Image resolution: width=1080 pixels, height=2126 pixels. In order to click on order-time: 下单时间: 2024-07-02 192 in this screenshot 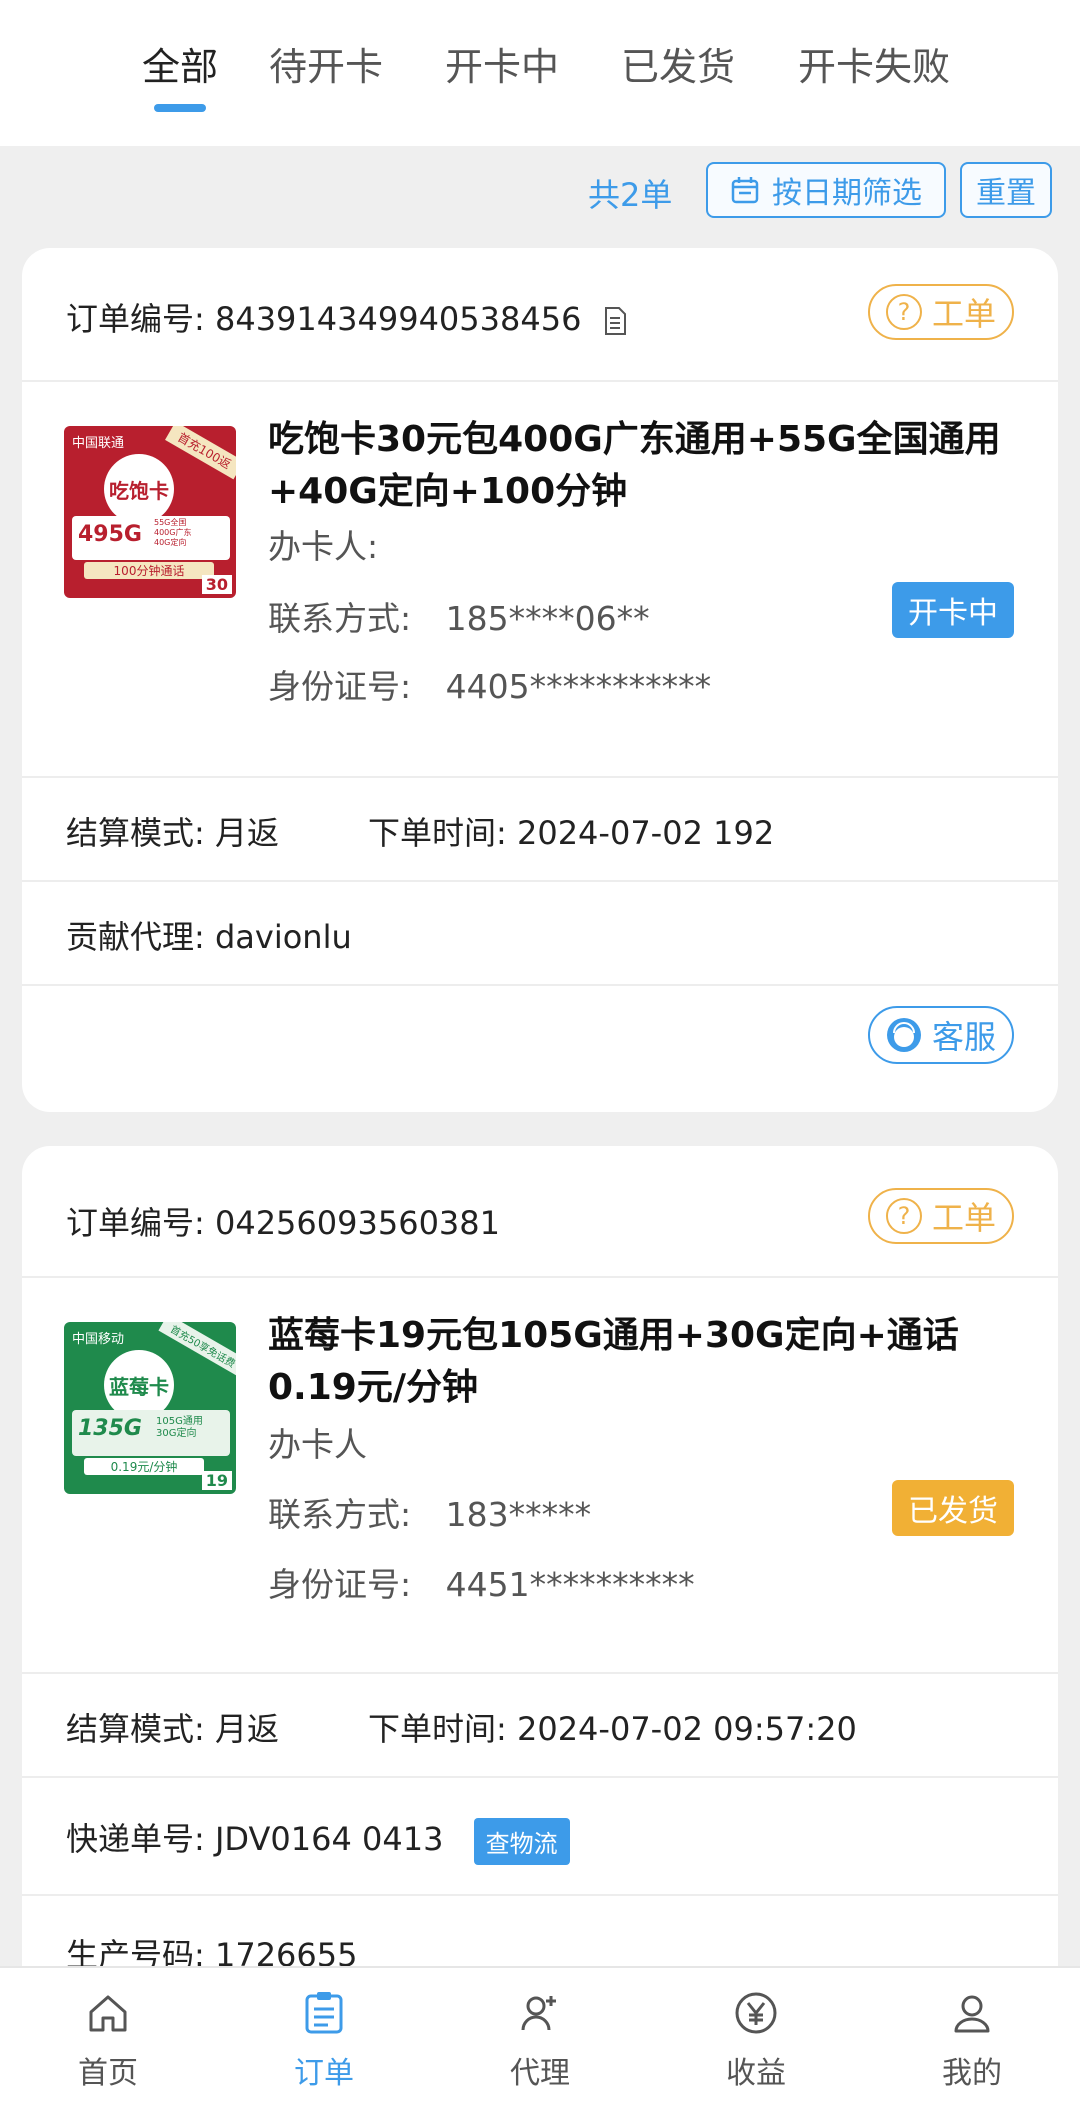, I will do `click(571, 831)`.